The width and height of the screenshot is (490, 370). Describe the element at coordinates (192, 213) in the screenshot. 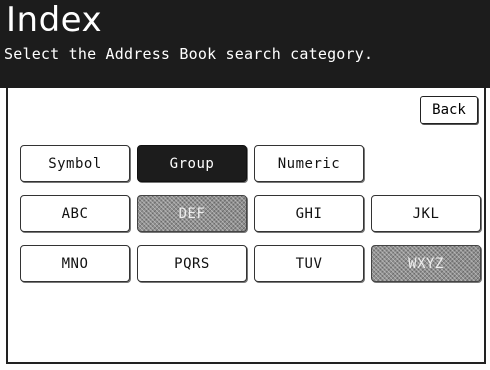

I see `category-button-def: DEF` at that location.